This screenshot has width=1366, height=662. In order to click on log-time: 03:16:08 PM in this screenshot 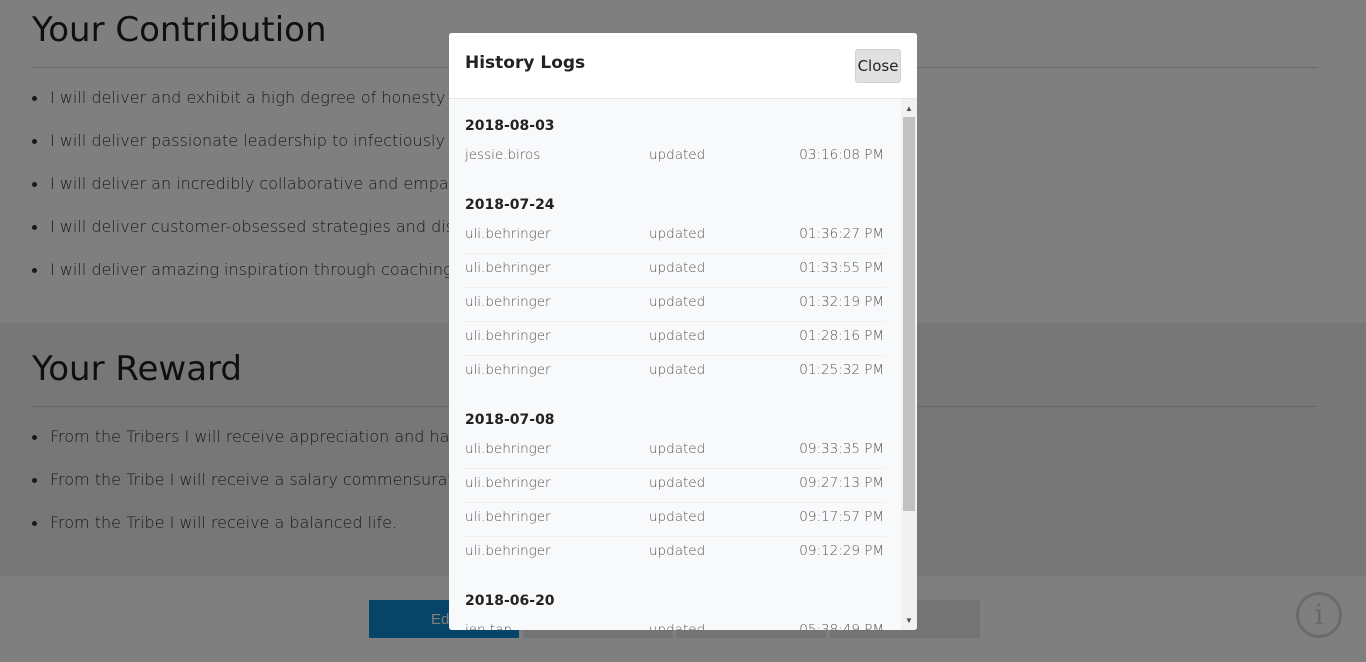, I will do `click(841, 155)`.